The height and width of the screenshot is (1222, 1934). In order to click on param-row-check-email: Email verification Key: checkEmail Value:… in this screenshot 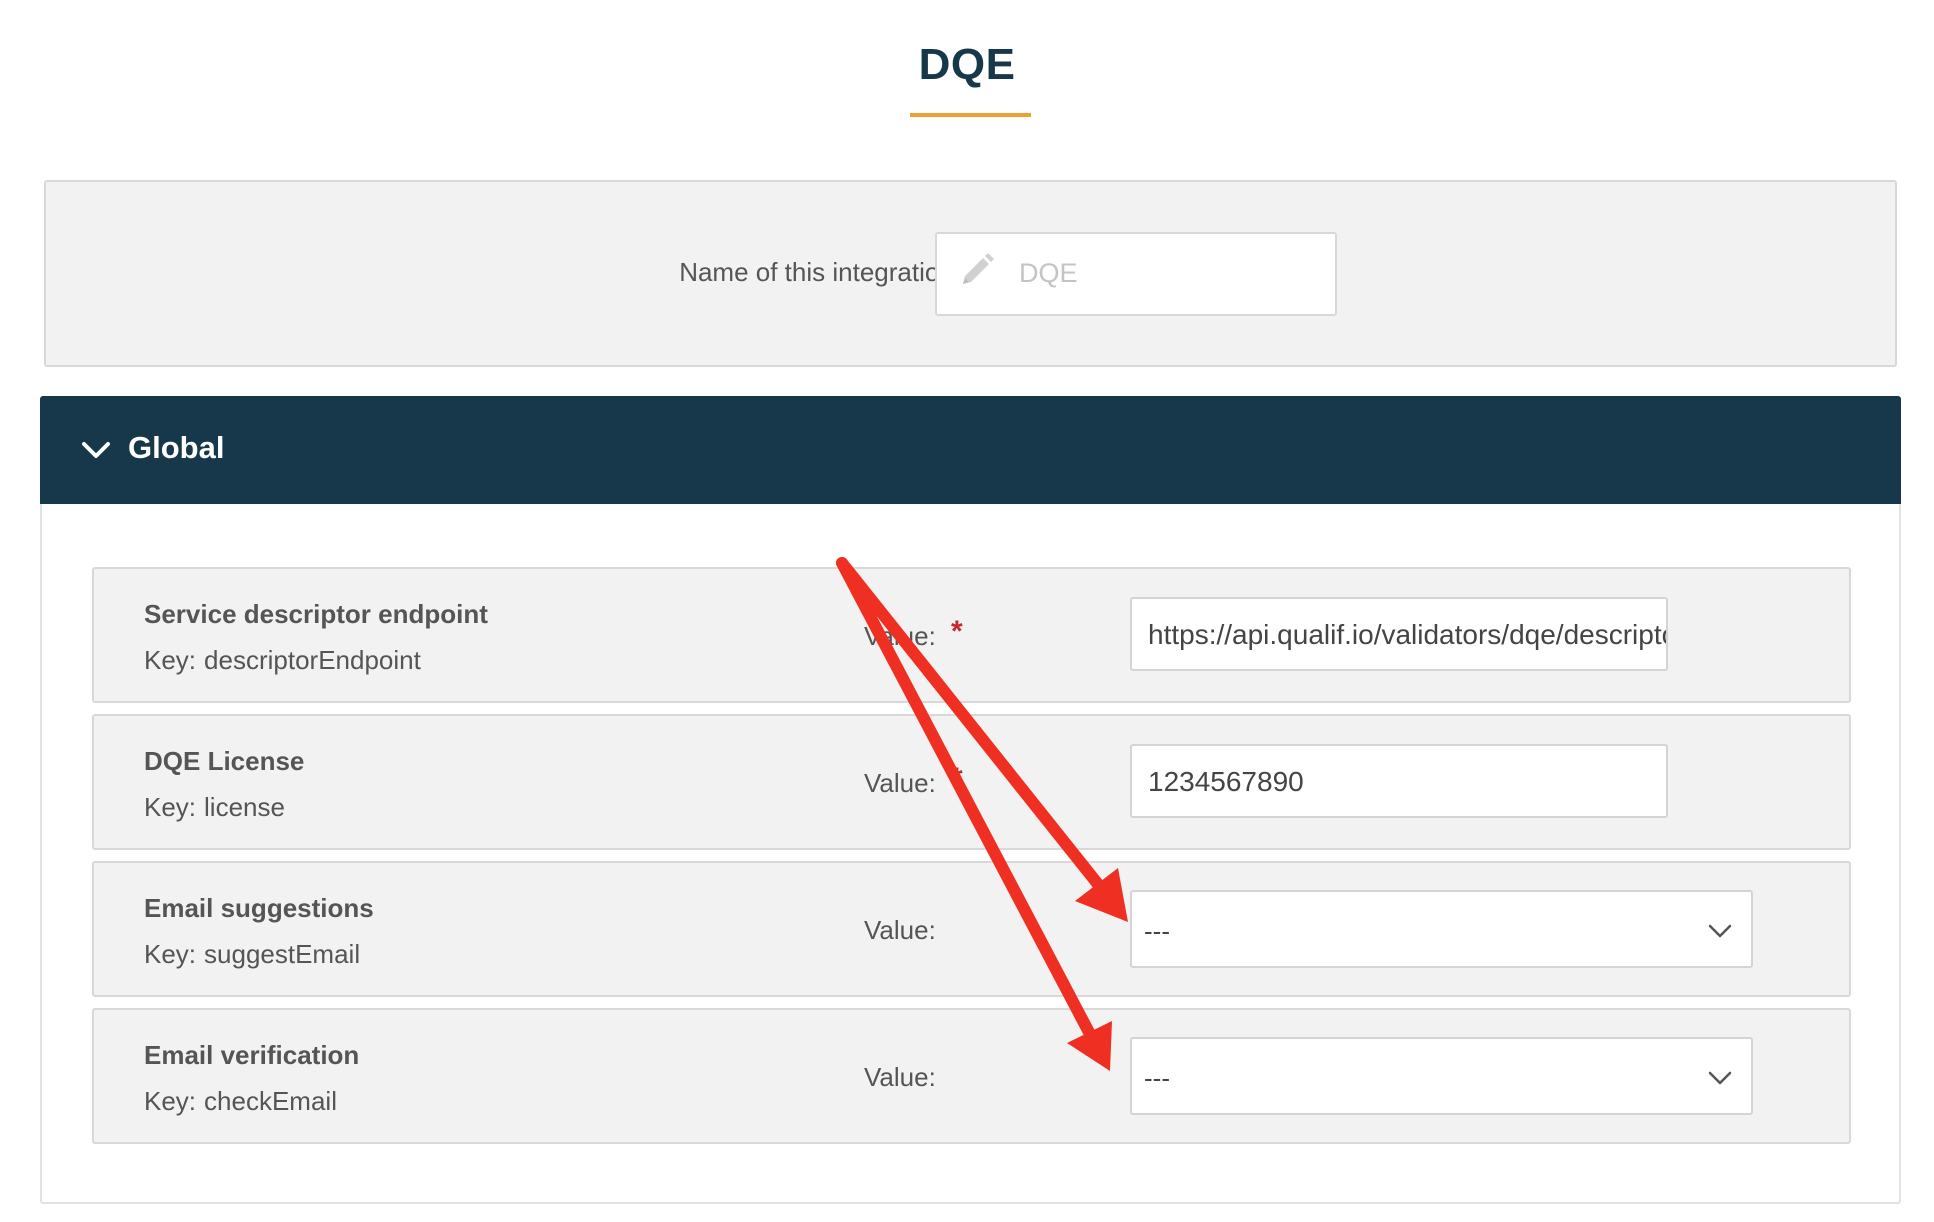, I will do `click(971, 1076)`.